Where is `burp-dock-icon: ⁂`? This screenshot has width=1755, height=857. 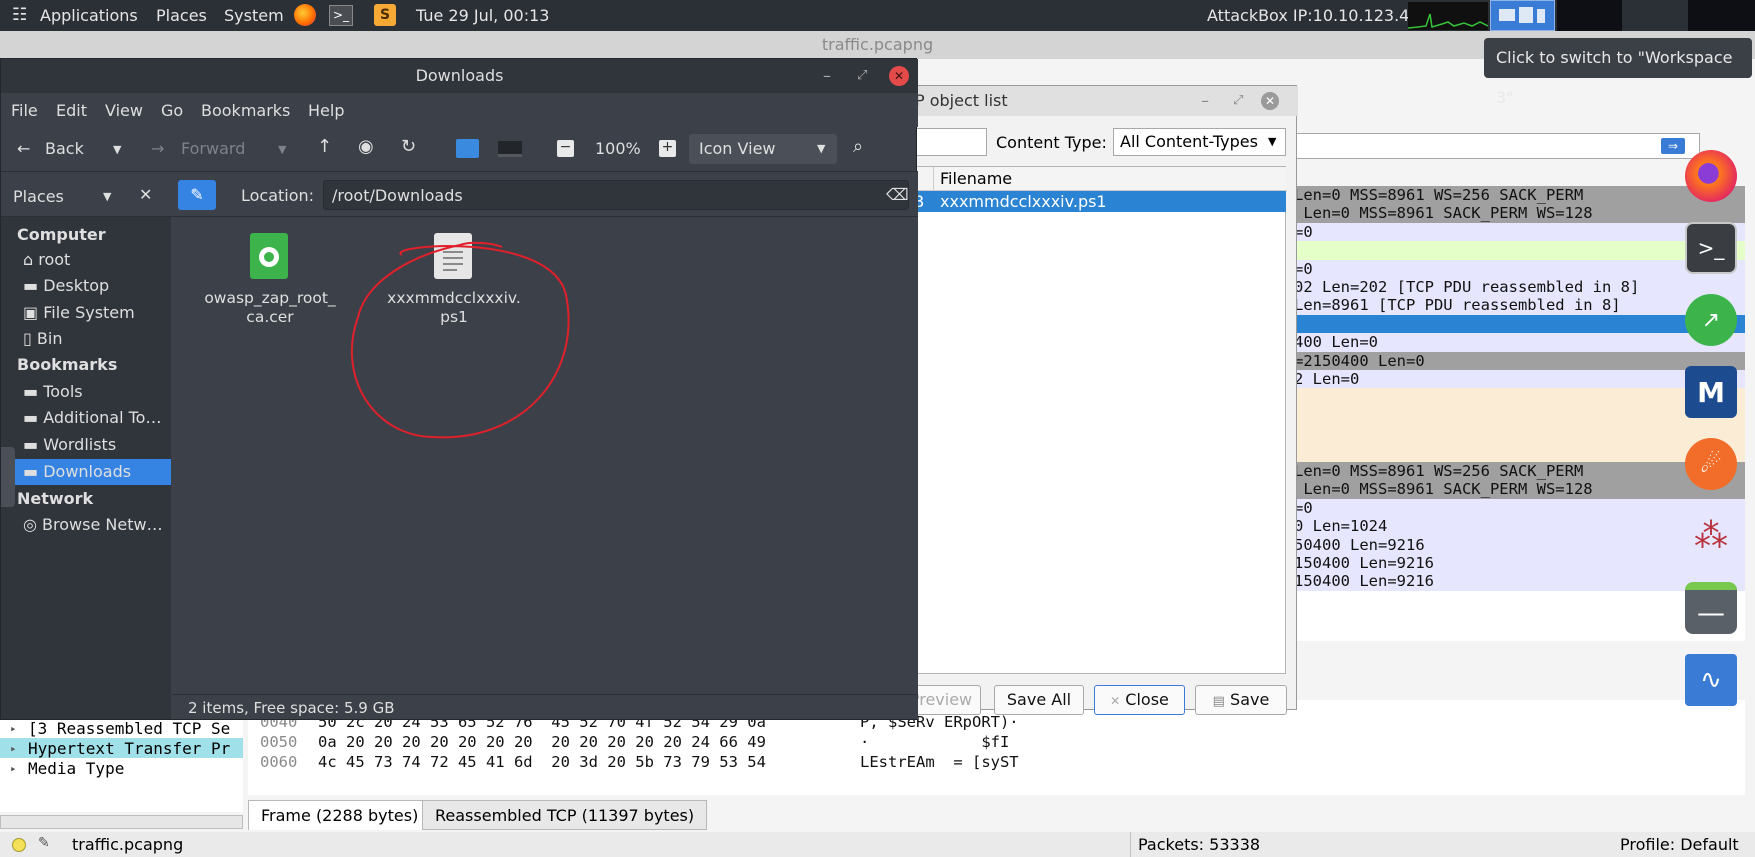 burp-dock-icon: ⁂ is located at coordinates (1711, 536).